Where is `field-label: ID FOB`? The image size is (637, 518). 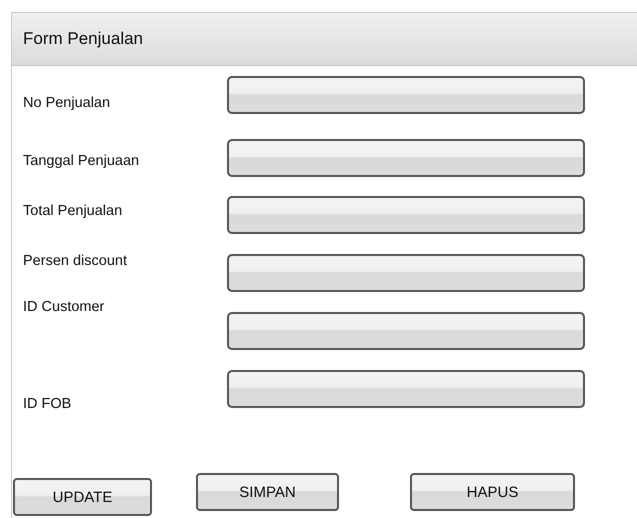
field-label: ID FOB is located at coordinates (47, 404).